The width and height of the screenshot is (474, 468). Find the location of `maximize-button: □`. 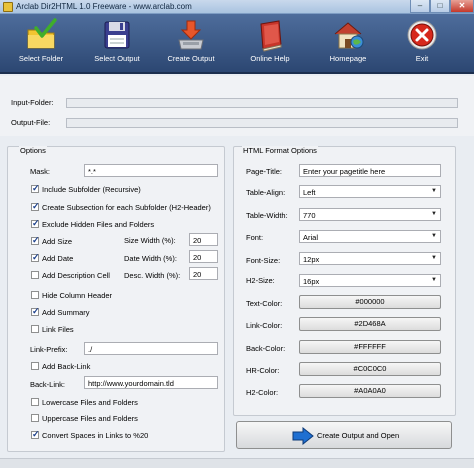

maximize-button: □ is located at coordinates (440, 6).